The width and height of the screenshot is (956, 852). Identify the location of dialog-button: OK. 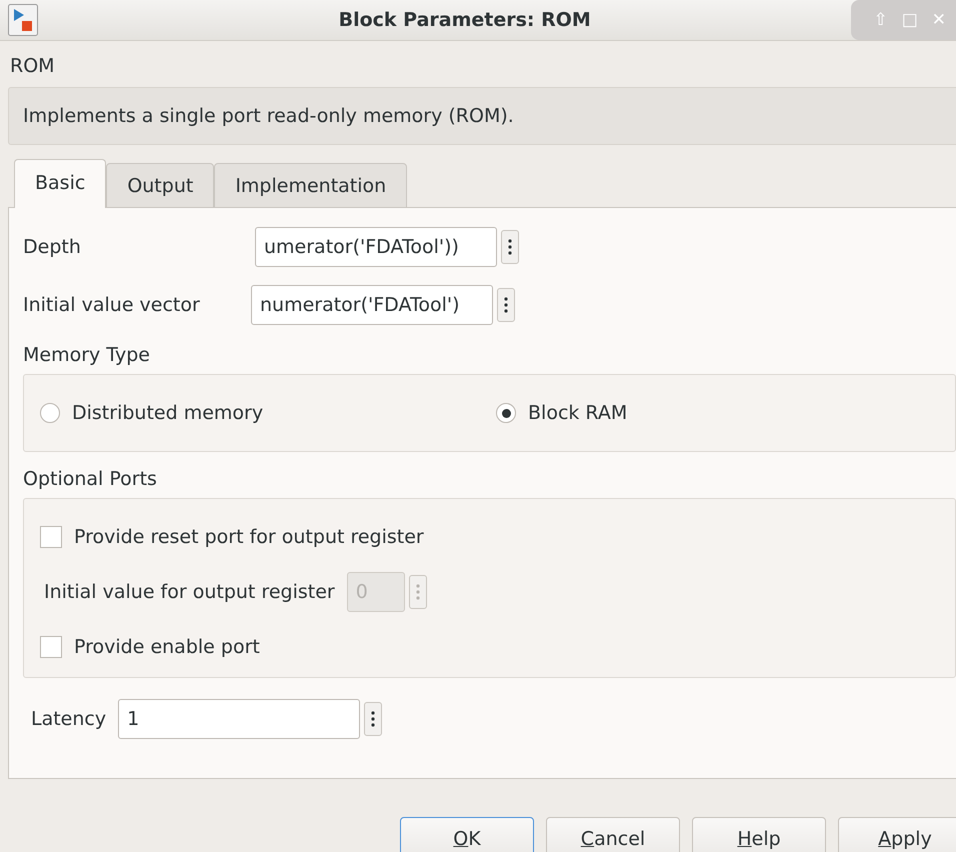
(467, 834).